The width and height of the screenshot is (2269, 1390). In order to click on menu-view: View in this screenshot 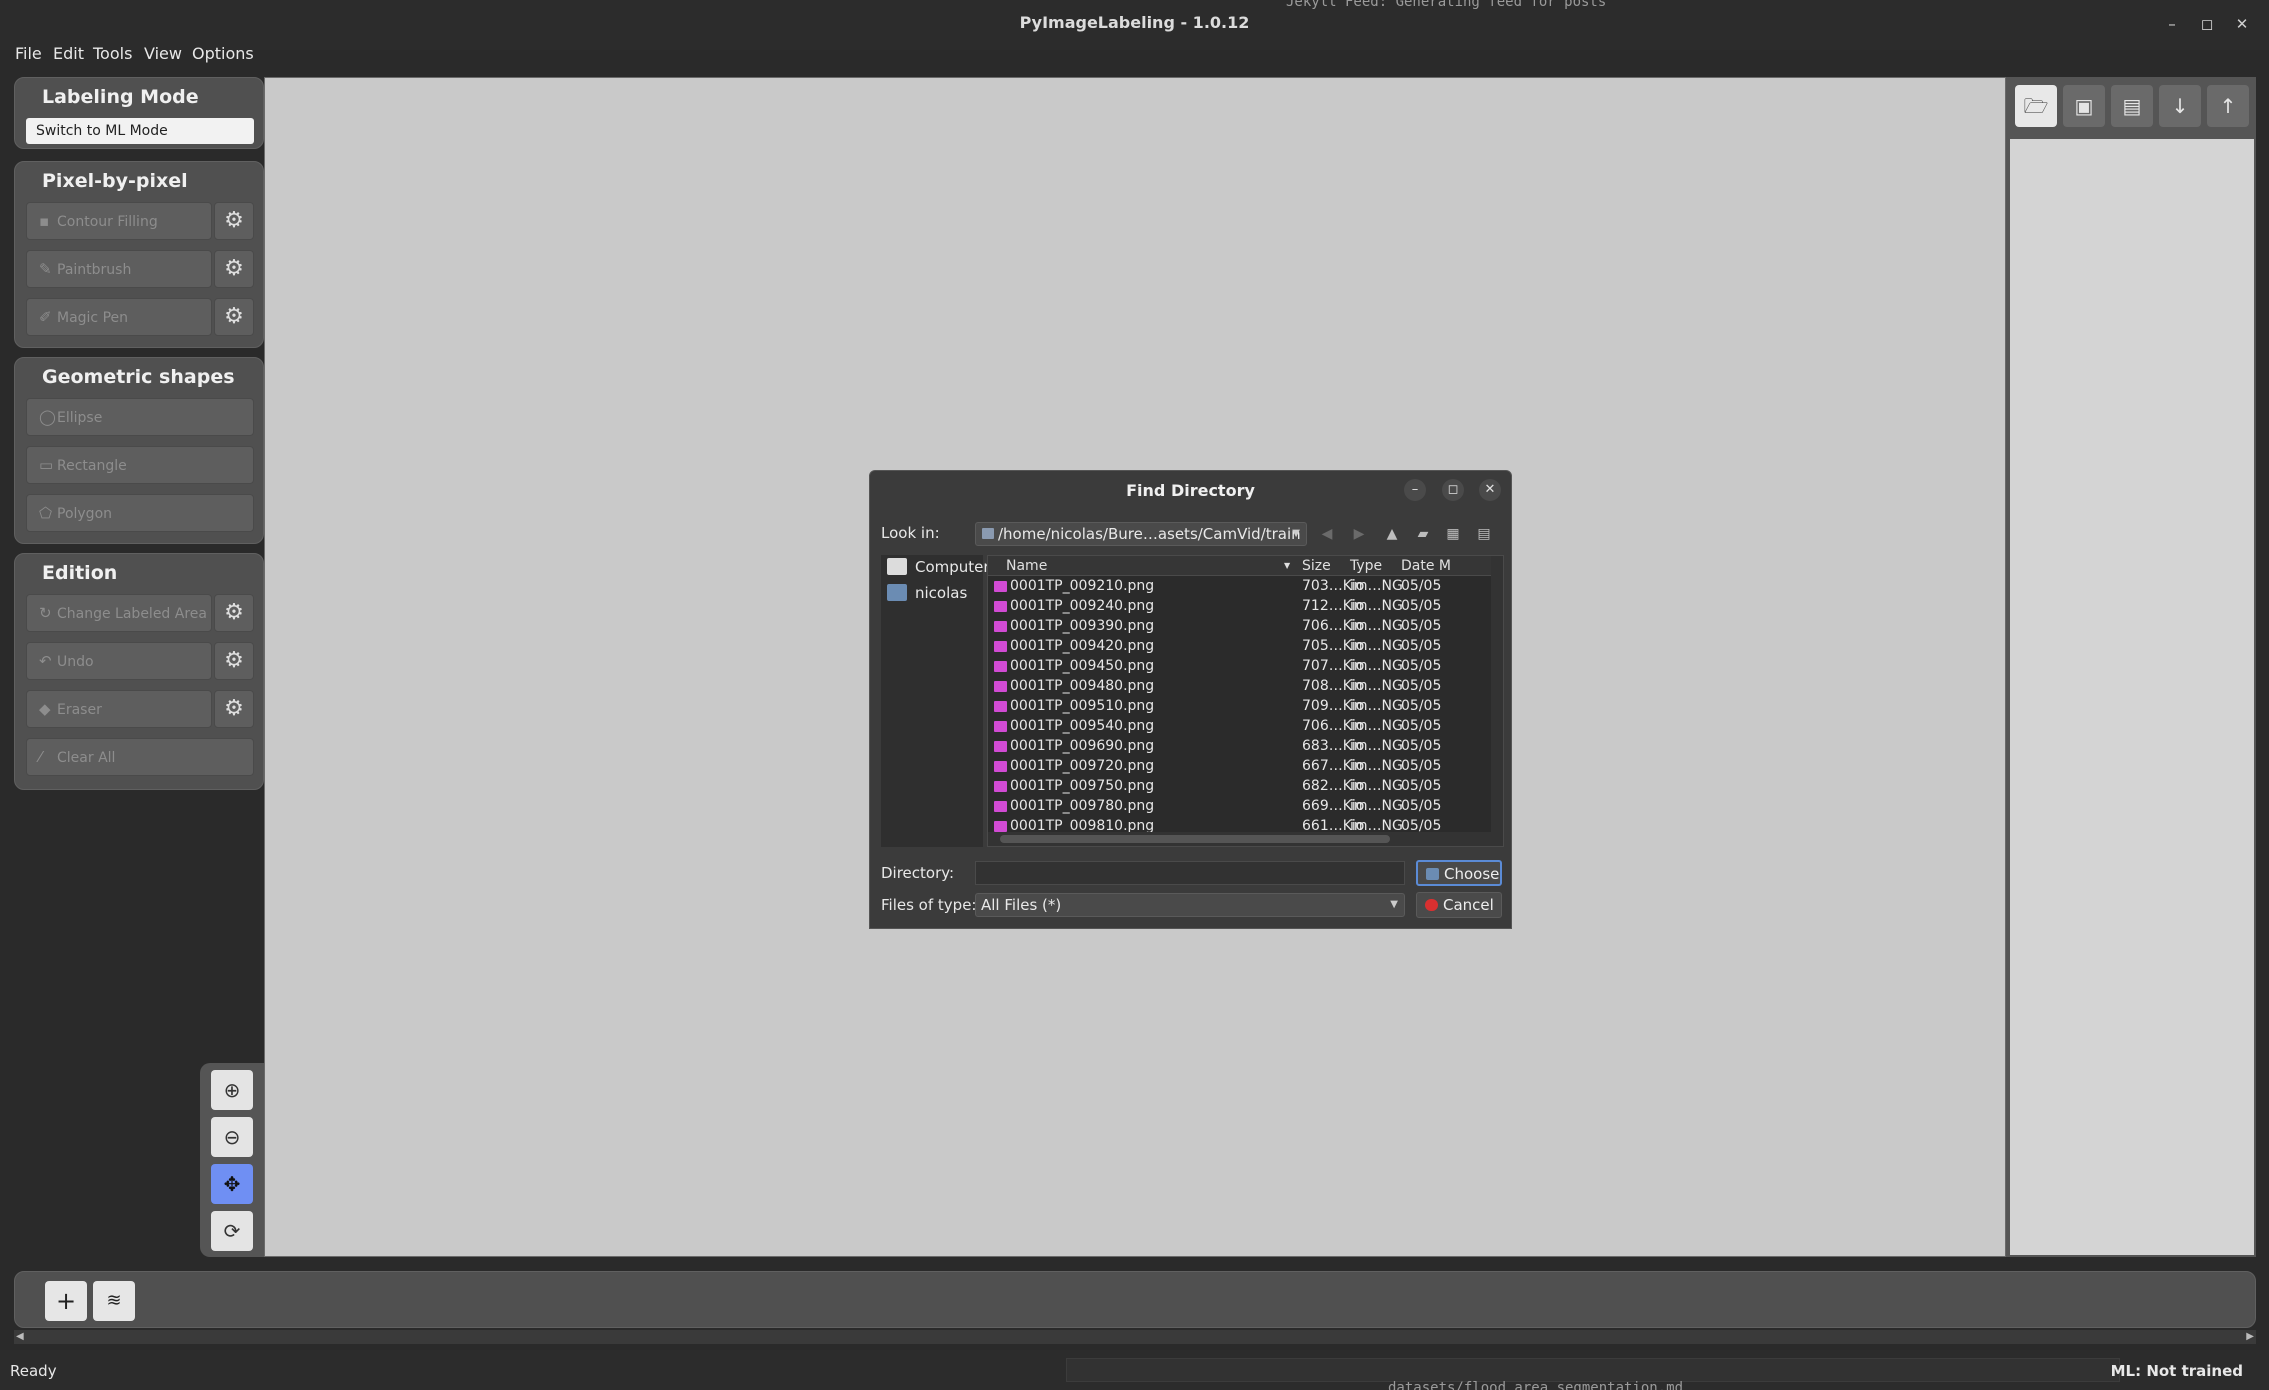, I will do `click(163, 53)`.